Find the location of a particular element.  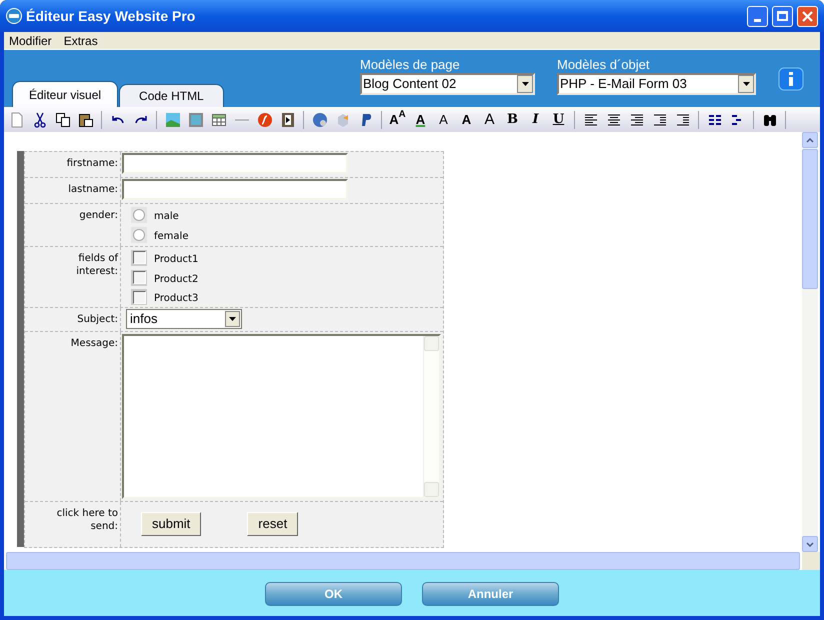

close-button is located at coordinates (807, 16).